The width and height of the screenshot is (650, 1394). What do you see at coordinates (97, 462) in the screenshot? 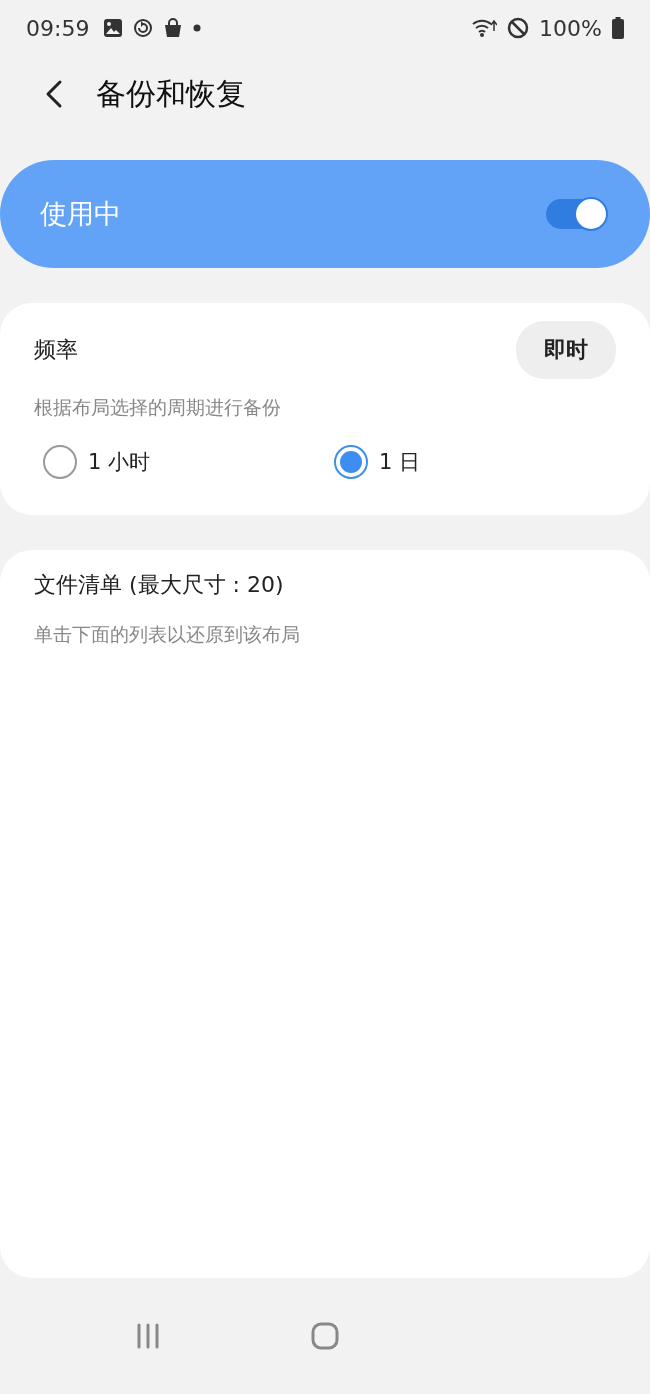
I see `radio-option: 1 小时` at bounding box center [97, 462].